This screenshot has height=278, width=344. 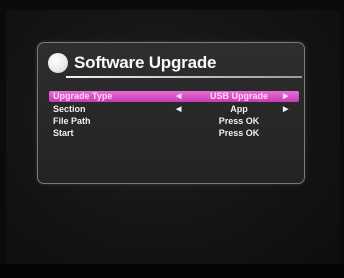 What do you see at coordinates (174, 96) in the screenshot?
I see `menu-row-upgrade-type: Upgrade Type ◀ USB Upgrade ▶` at bounding box center [174, 96].